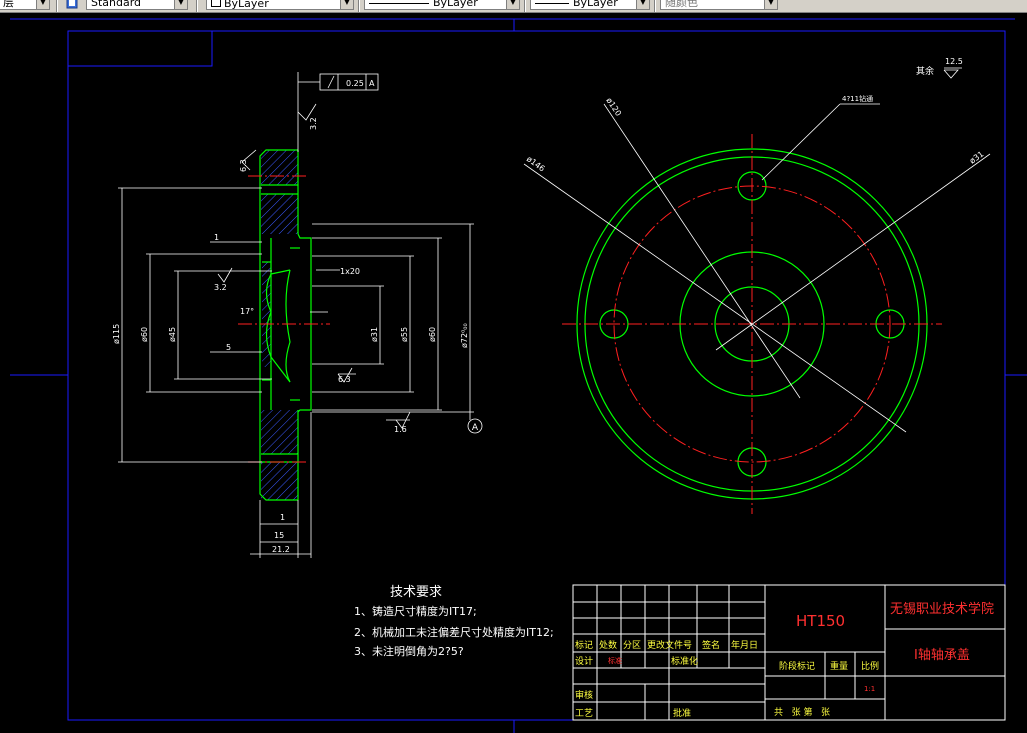 This screenshot has width=1027, height=733. I want to click on dim-d115: ø115, so click(116, 334).